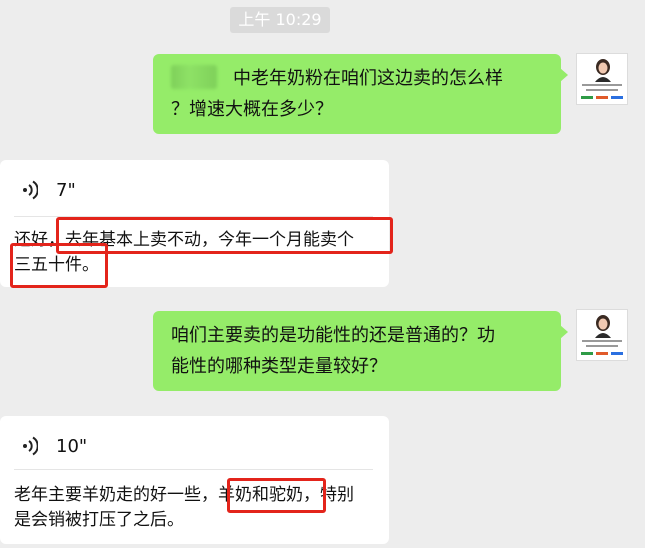  What do you see at coordinates (252, 109) in the screenshot?
I see `message-text-line: ？增速大概在多少？` at bounding box center [252, 109].